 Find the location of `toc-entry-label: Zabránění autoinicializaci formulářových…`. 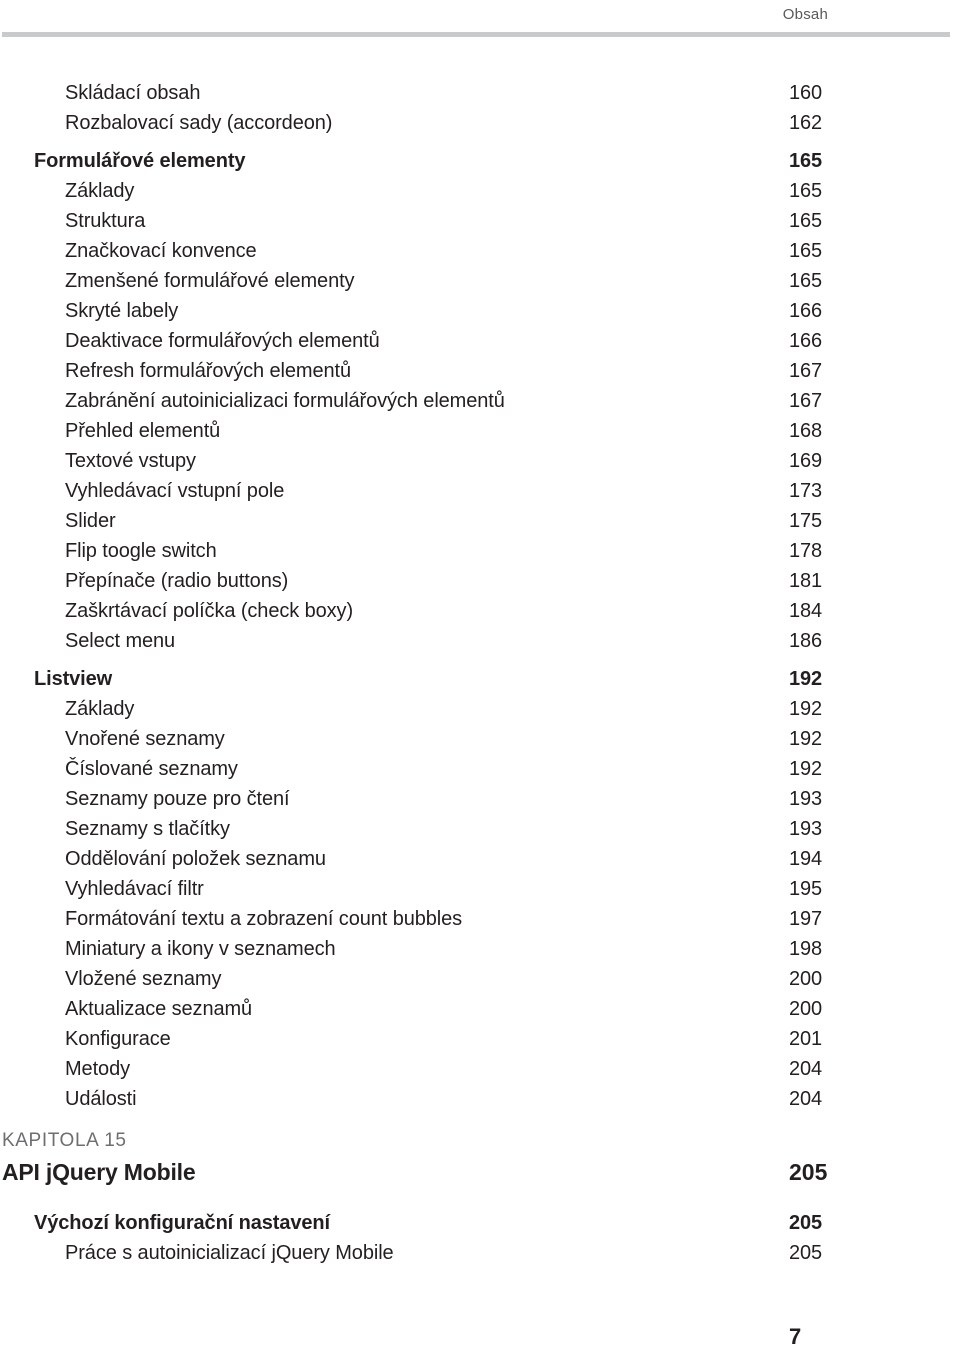

toc-entry-label: Zabránění autoinicializaci formulářových… is located at coordinates (285, 401).